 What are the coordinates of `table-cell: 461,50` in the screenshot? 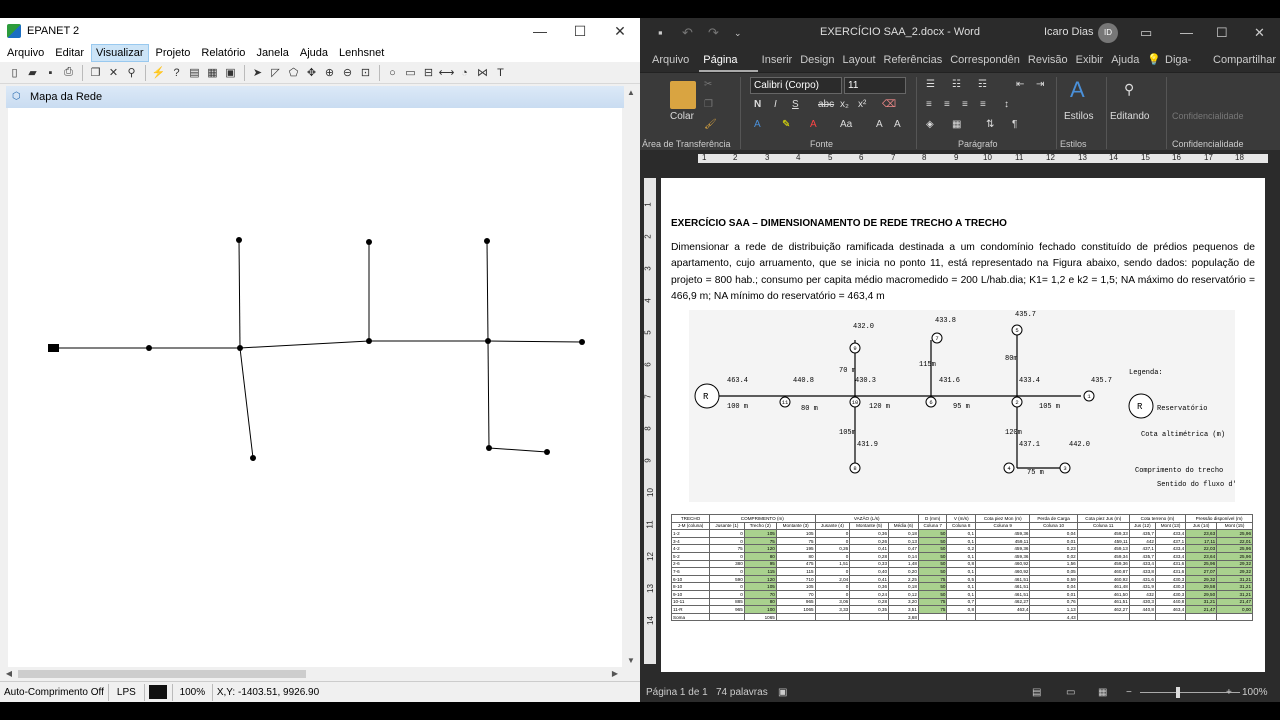 It's located at (1103, 594).